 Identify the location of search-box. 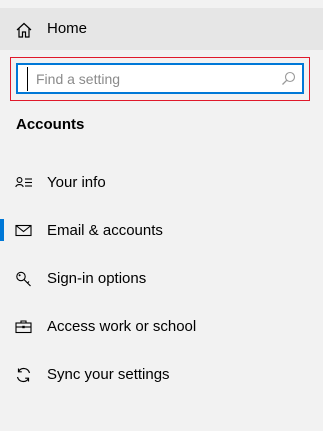
(160, 78).